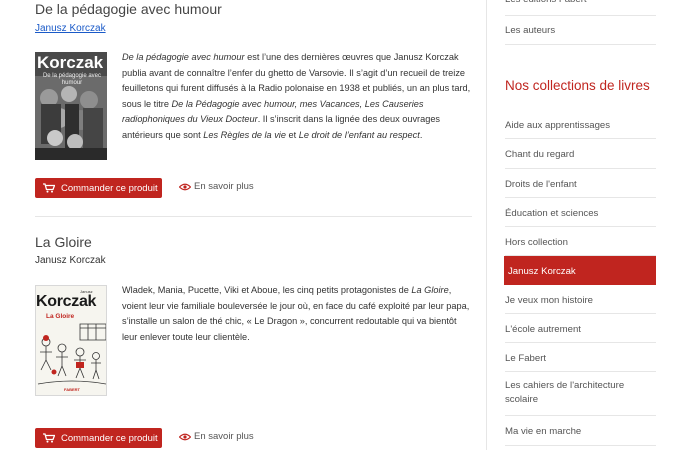 This screenshot has width=690, height=450. I want to click on product-author-link: Janusz Korczak, so click(70, 28).